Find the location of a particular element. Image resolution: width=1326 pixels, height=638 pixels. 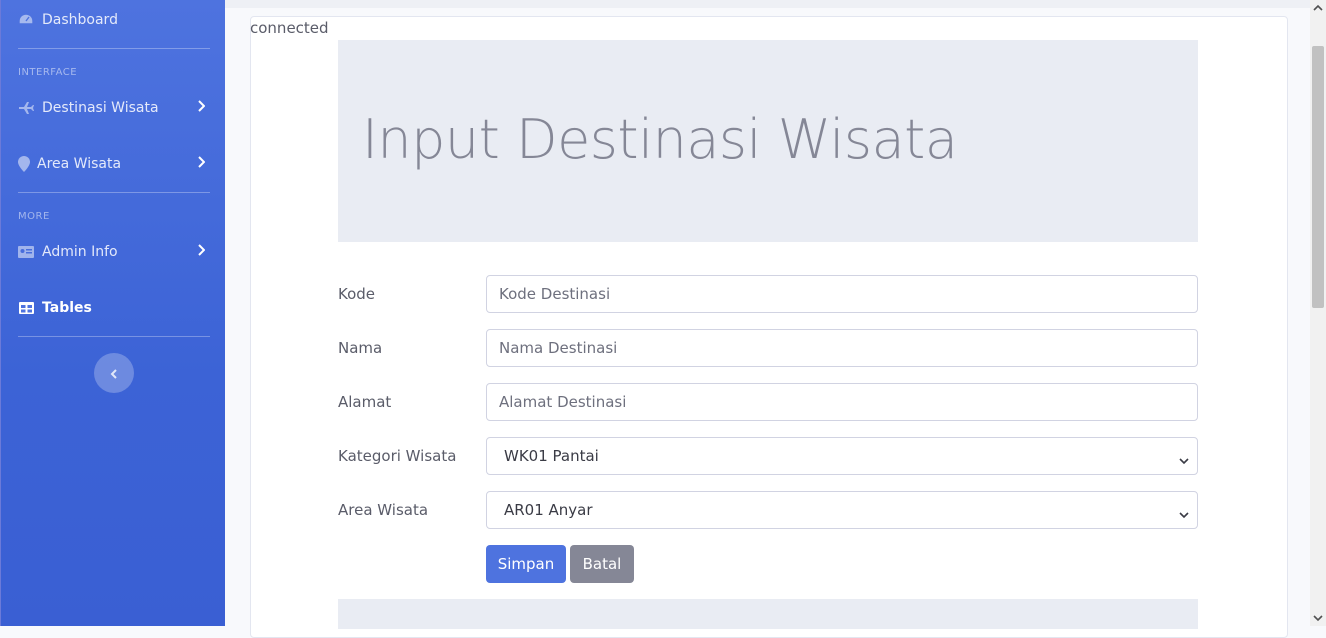

connection-status: connected is located at coordinates (289, 28).